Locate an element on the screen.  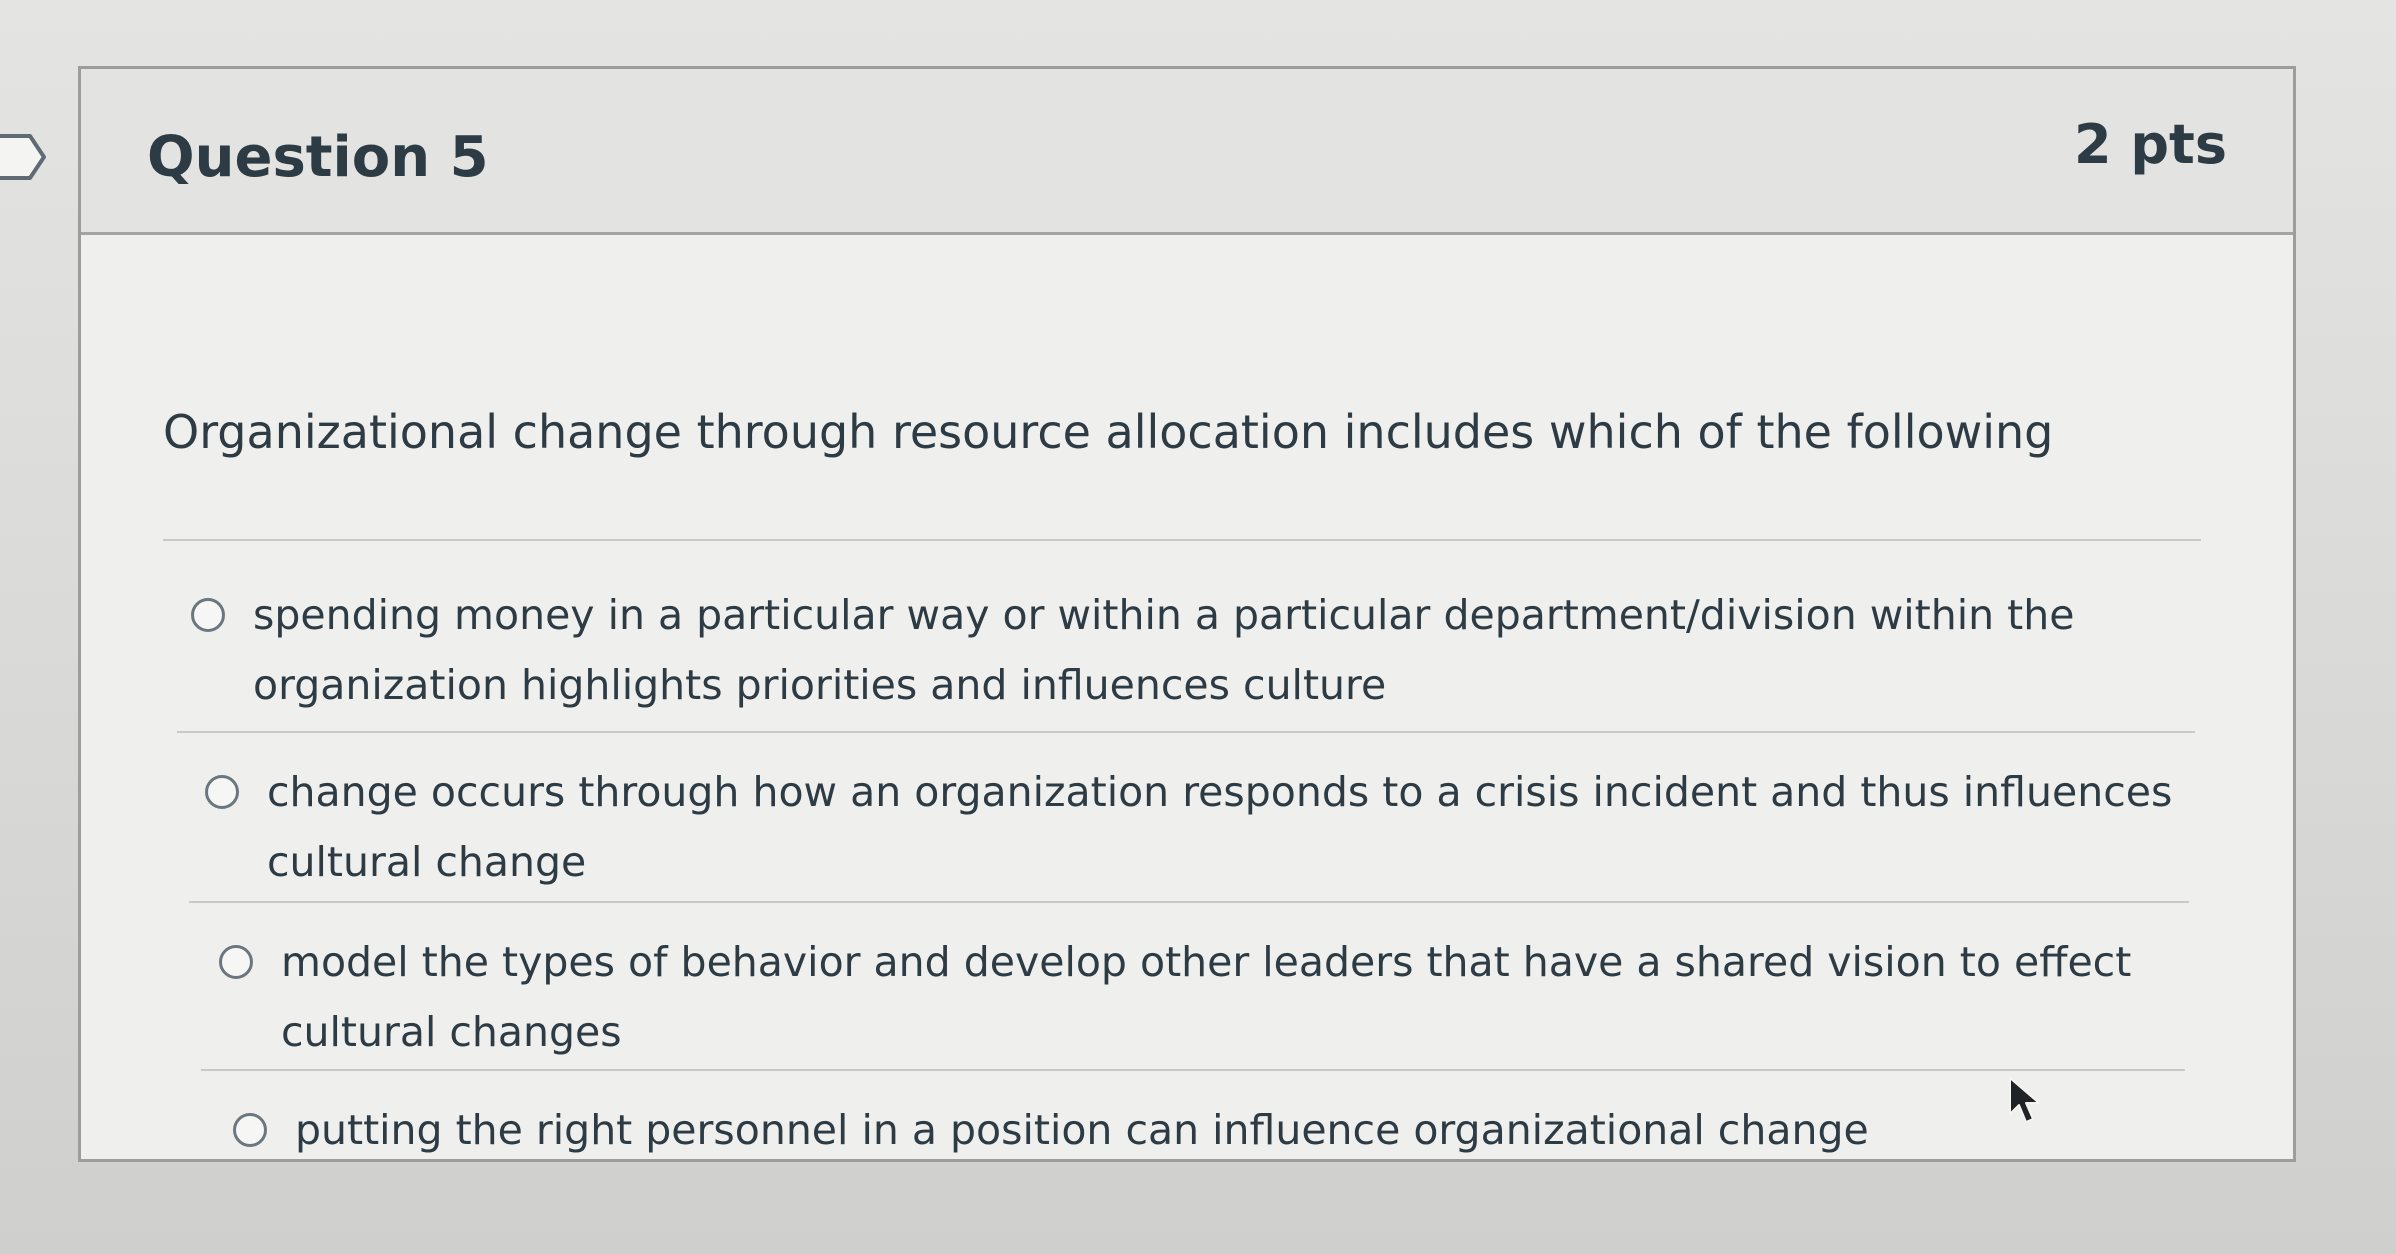
question-header: Question 5 2 pts is located at coordinates (1187, 152).